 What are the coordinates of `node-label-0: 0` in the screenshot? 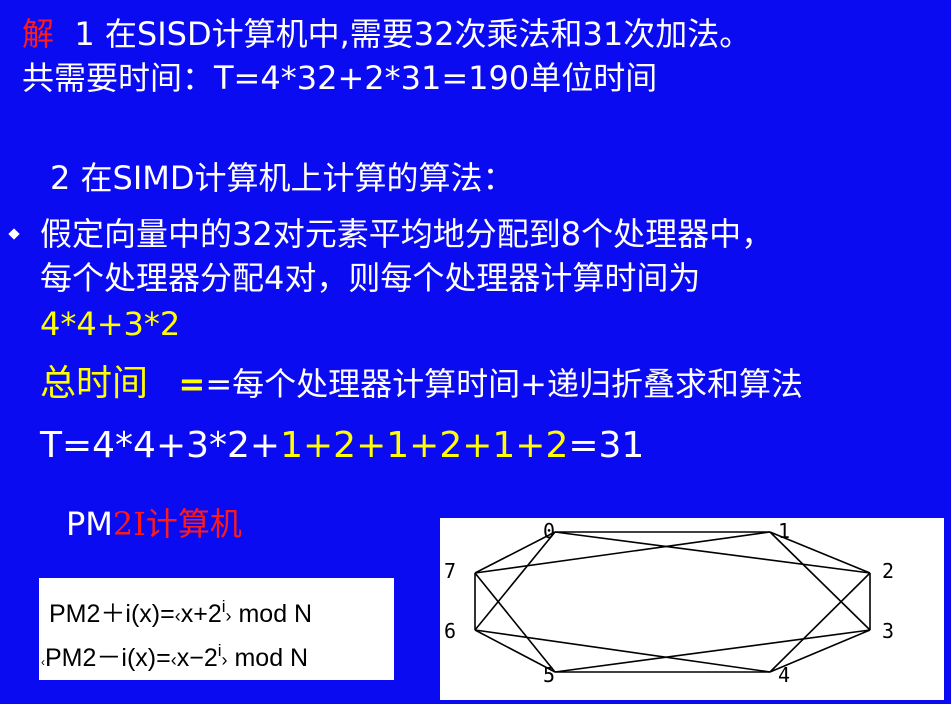 It's located at (549, 531).